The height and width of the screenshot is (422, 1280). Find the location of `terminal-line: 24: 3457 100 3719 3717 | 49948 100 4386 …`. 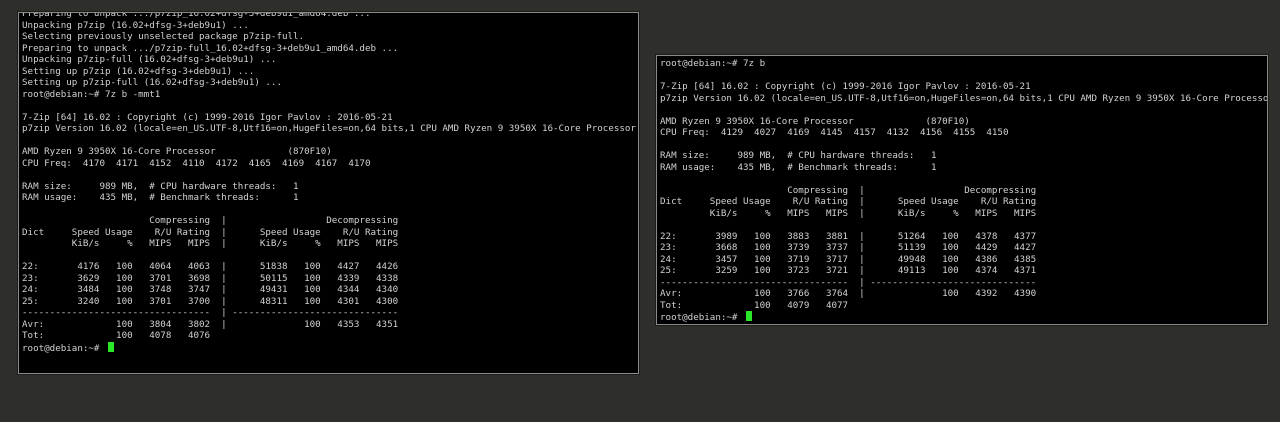

terminal-line: 24: 3457 100 3719 3717 | 49948 100 4386 … is located at coordinates (848, 259).